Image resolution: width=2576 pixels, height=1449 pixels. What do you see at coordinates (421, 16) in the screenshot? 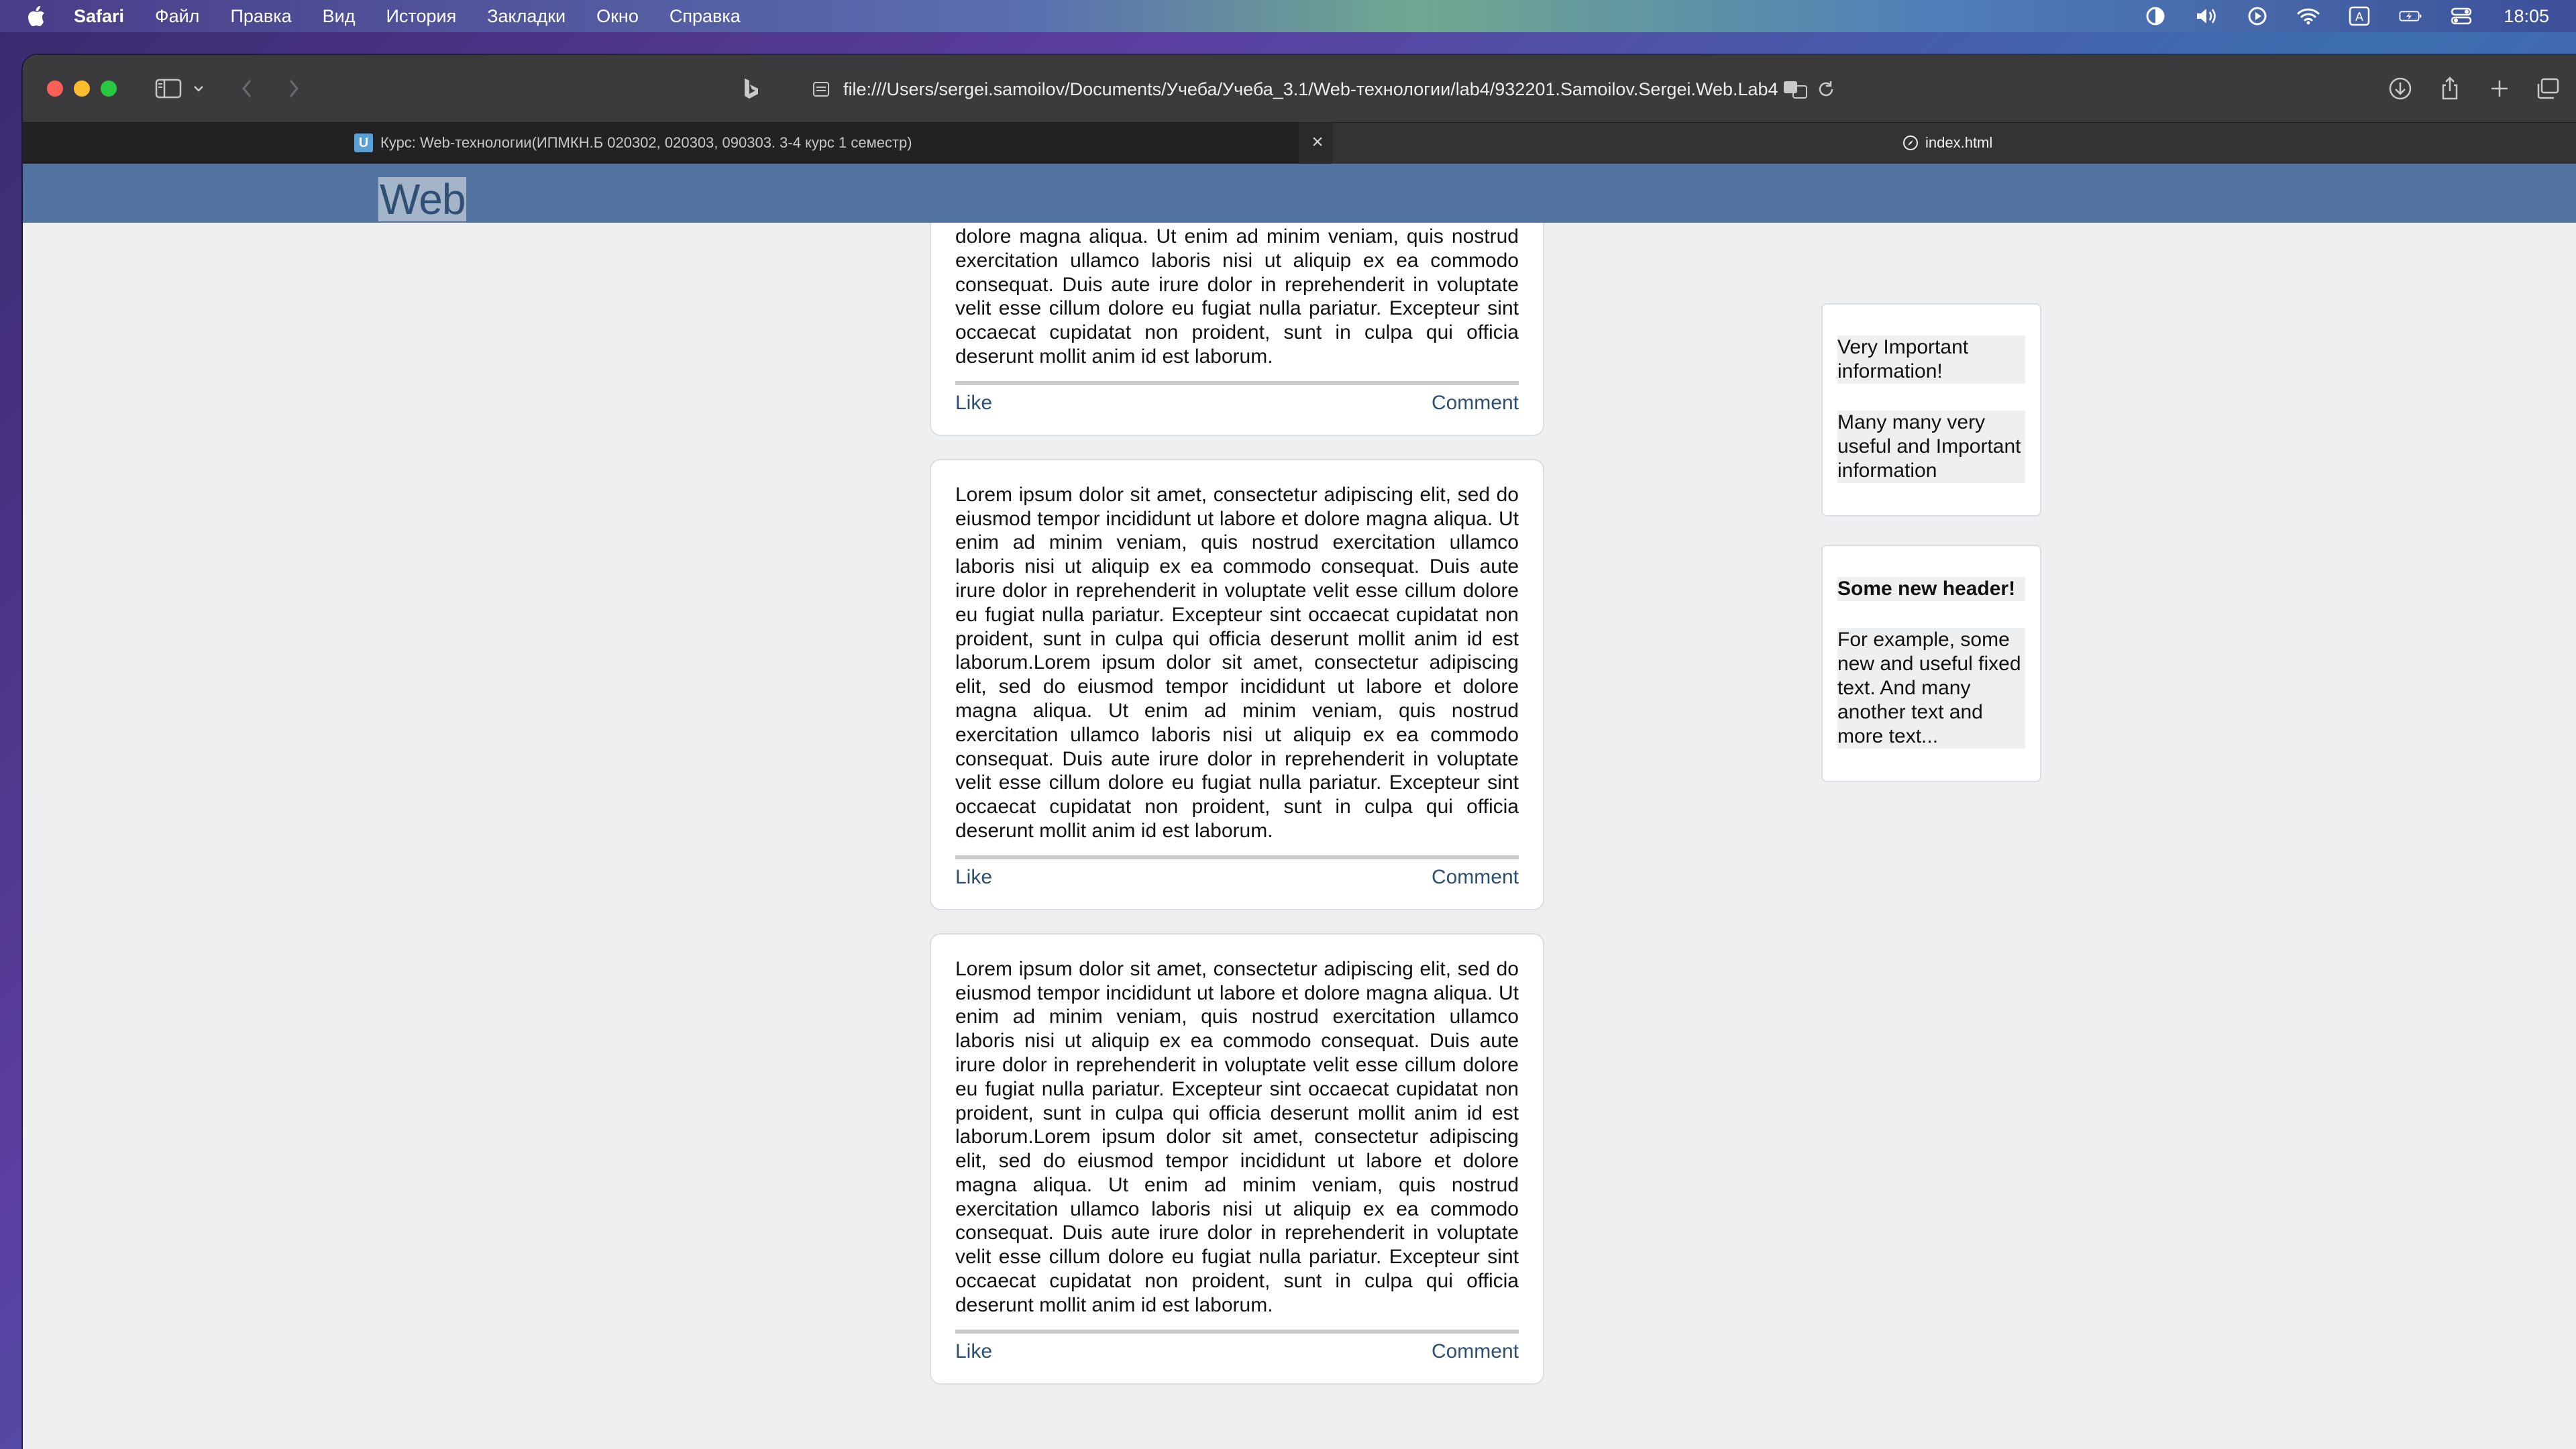
I see `menu-history: История` at bounding box center [421, 16].